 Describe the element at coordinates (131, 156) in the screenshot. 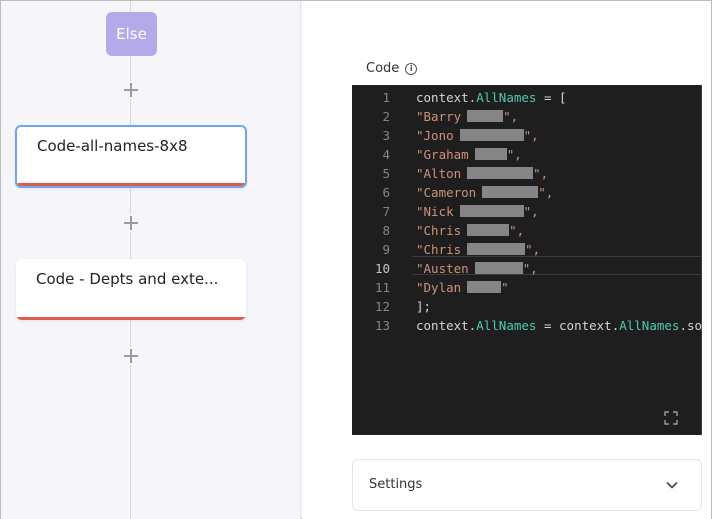

I see `flow-node-code-all-names: Code-all-names-8x8` at that location.